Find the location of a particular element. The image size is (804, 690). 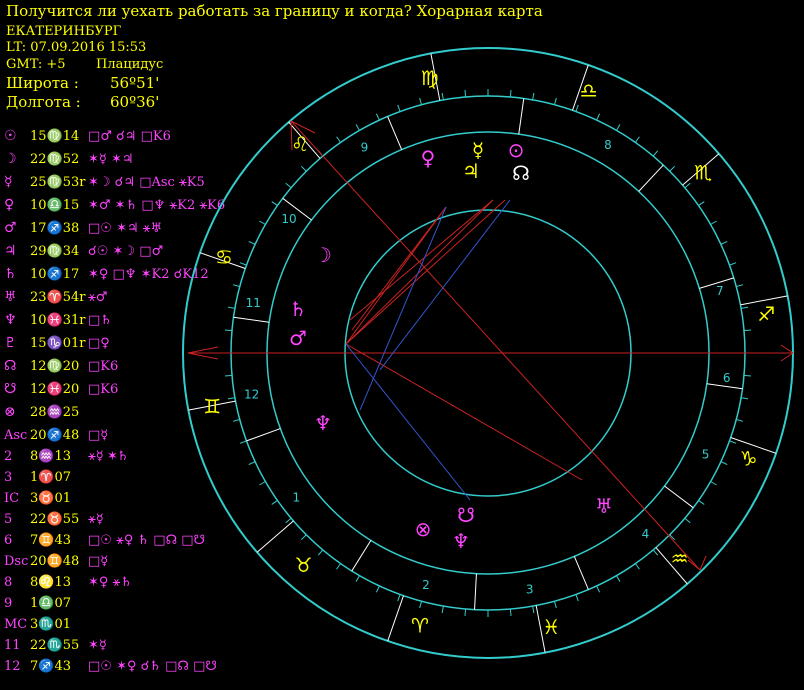

house-number: 10 is located at coordinates (288, 219).